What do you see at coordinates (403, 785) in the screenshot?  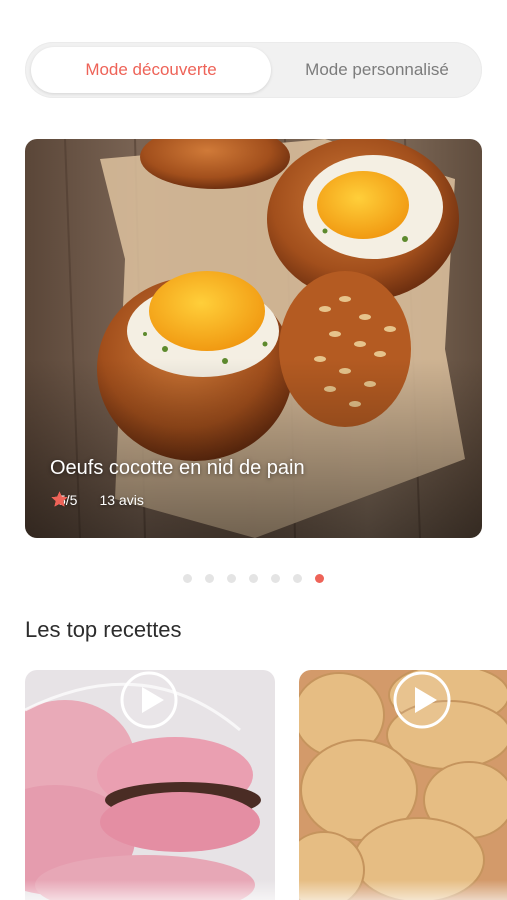 I see `top-recipe-card-cookies` at bounding box center [403, 785].